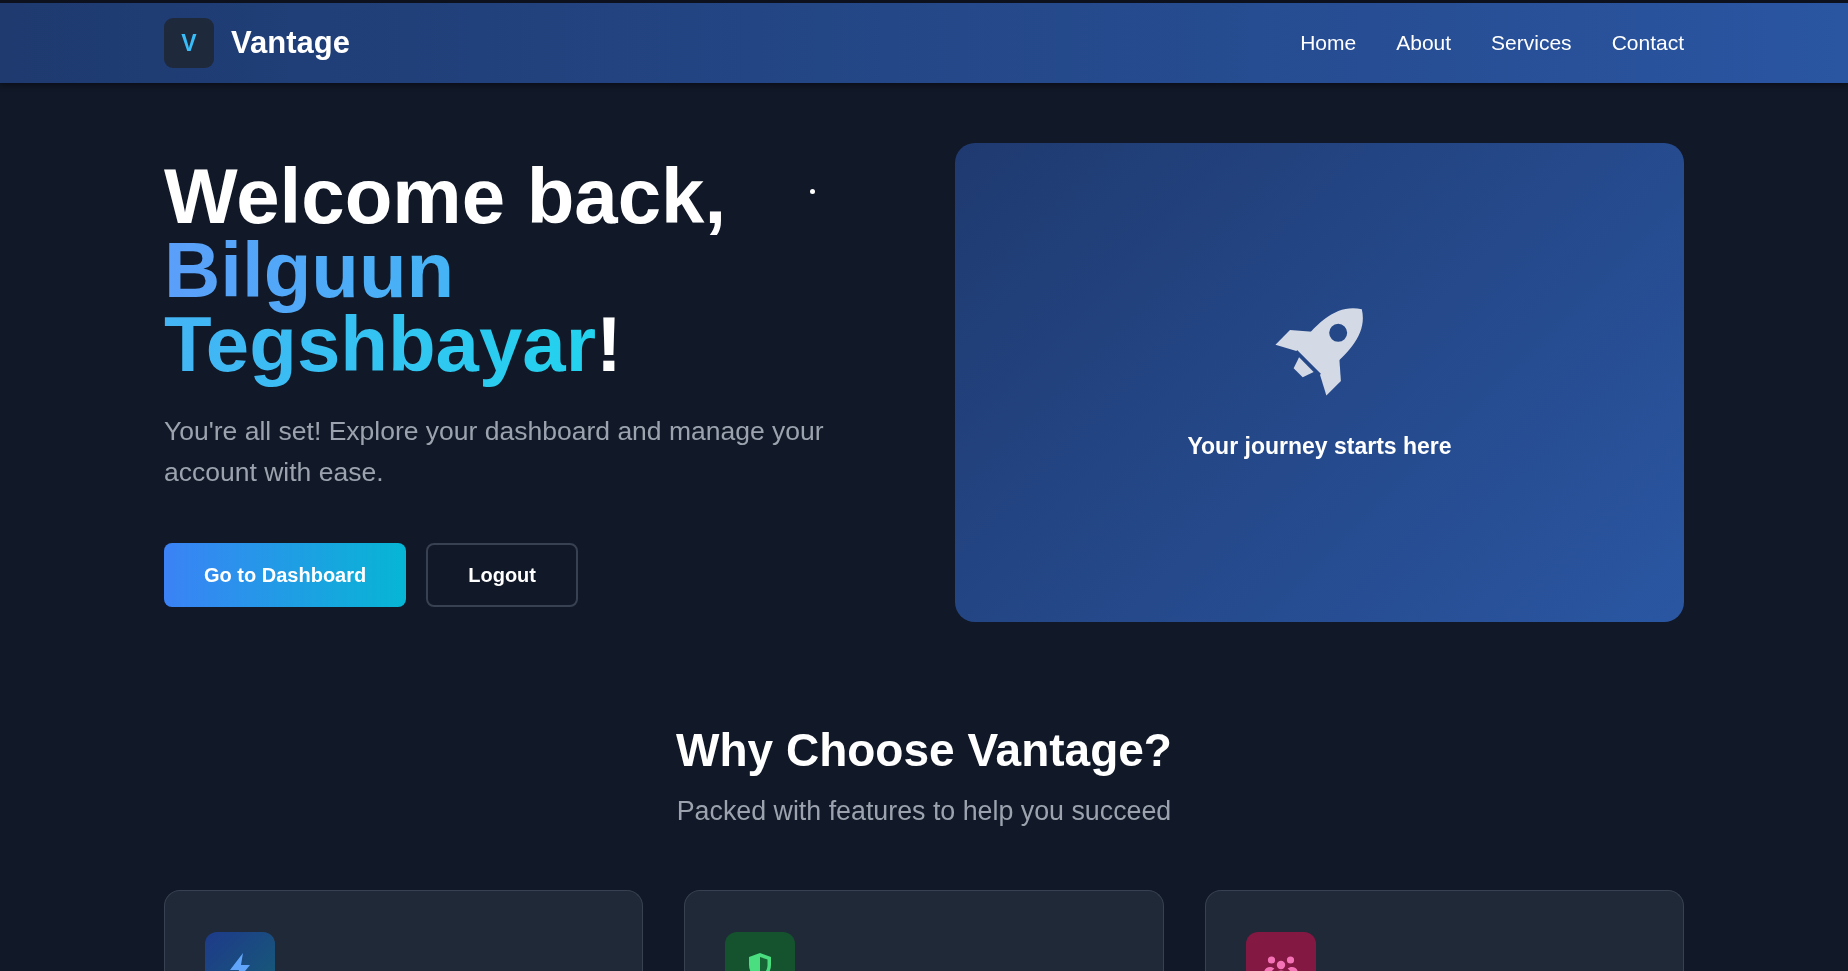 The width and height of the screenshot is (1848, 971). Describe the element at coordinates (240, 951) in the screenshot. I see `lightning-icon` at that location.